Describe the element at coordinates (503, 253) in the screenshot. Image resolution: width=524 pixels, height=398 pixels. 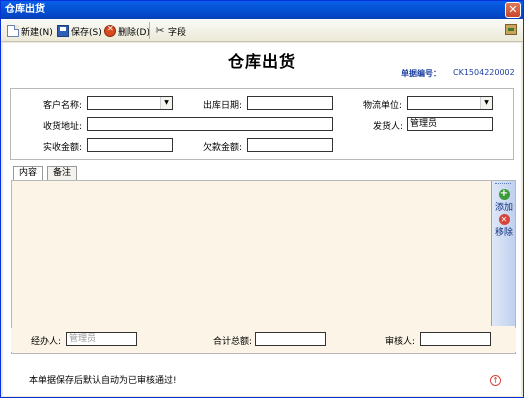
I see `side-action-panel: + 添加 ✕ 移除` at that location.